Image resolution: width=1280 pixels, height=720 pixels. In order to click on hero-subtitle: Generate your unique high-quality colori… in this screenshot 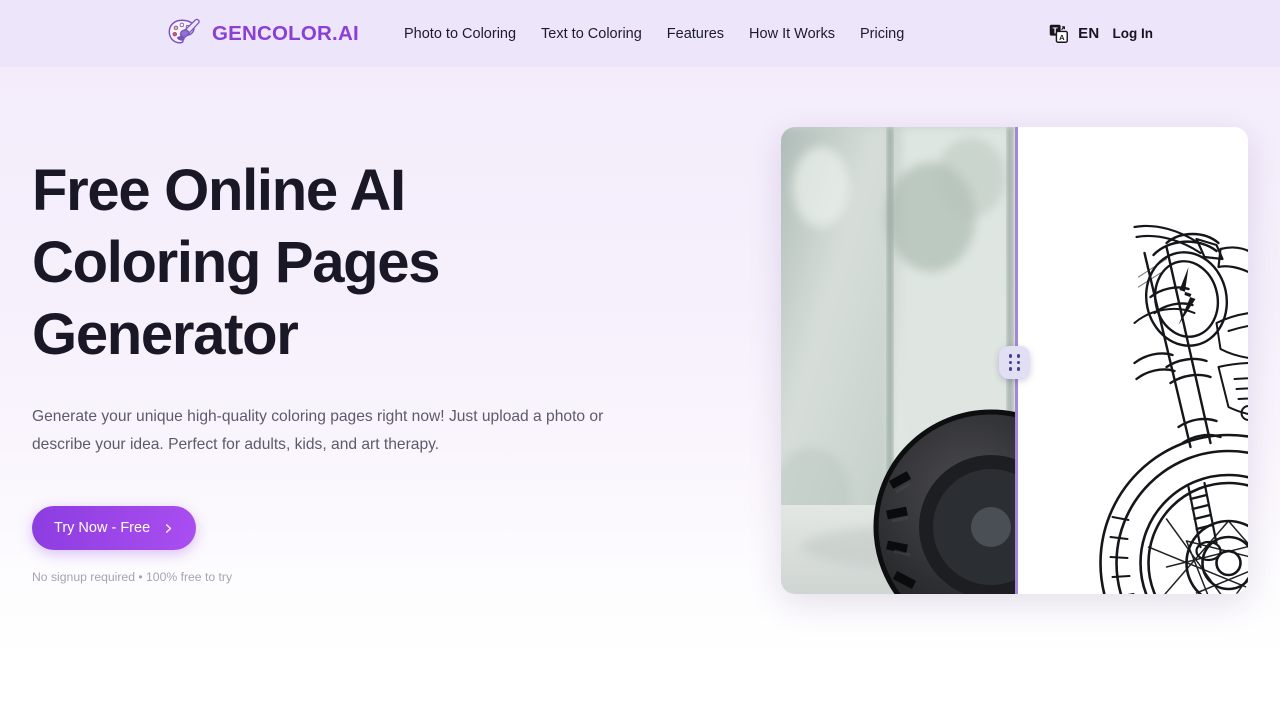, I will do `click(318, 430)`.